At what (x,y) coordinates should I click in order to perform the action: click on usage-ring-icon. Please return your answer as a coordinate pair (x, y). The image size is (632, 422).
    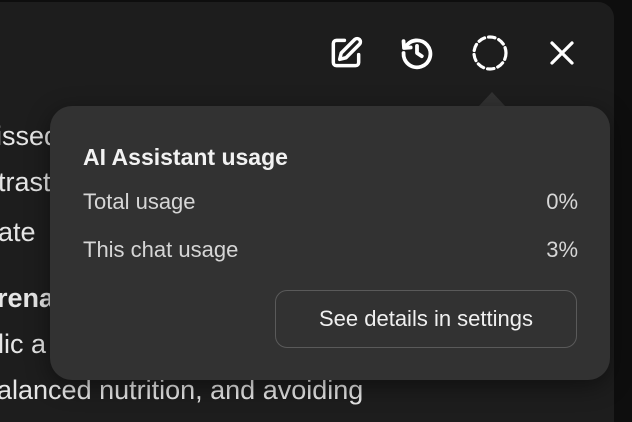
    Looking at the image, I should click on (490, 53).